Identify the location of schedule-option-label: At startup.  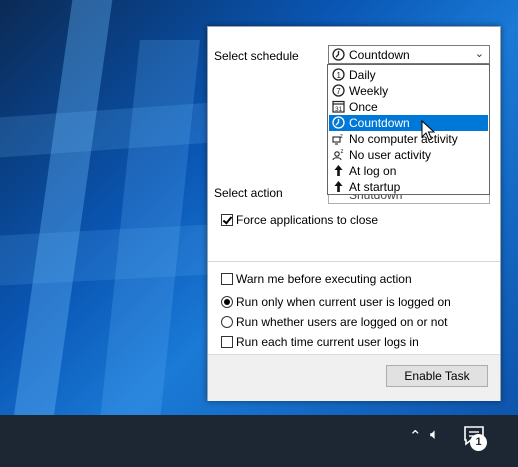
(375, 187).